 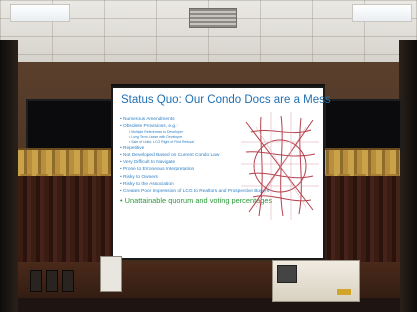 I want to click on stage-drape-right, so click(x=361, y=222).